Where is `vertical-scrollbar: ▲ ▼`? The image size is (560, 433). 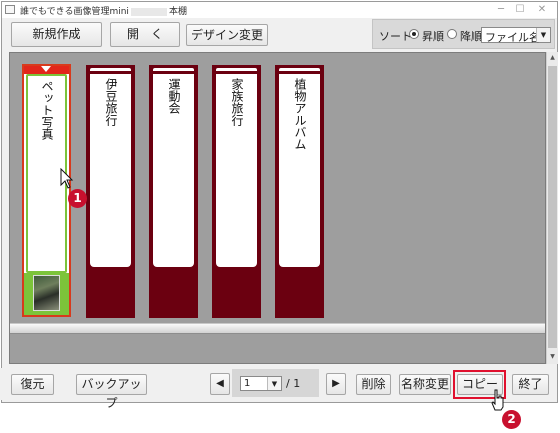
vertical-scrollbar: ▲ ▼ is located at coordinates (552, 208).